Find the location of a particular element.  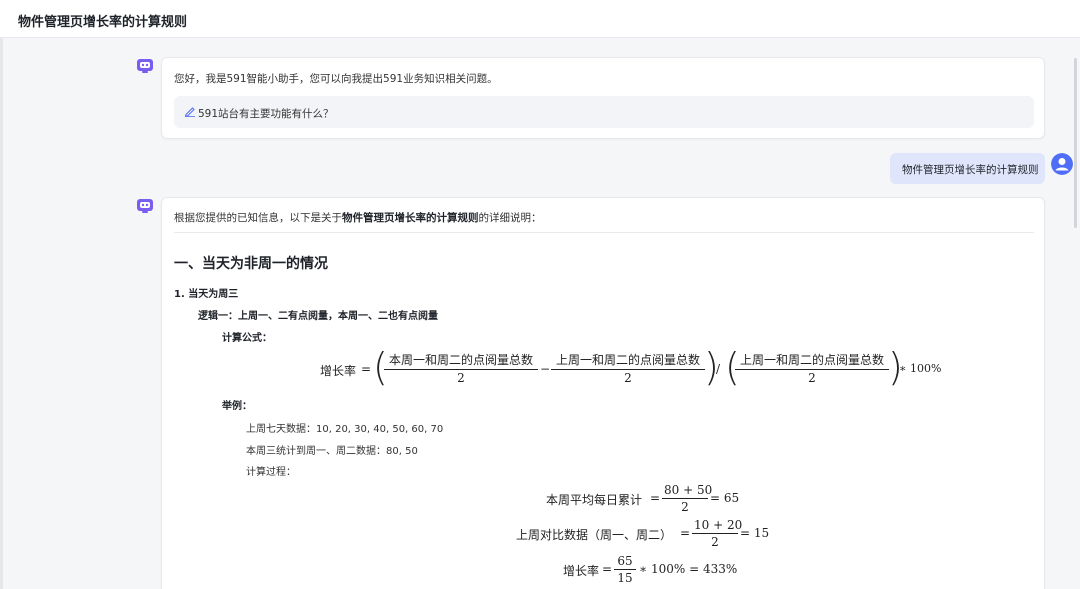

list-item-heading: 1. 当天为周三 is located at coordinates (206, 294).